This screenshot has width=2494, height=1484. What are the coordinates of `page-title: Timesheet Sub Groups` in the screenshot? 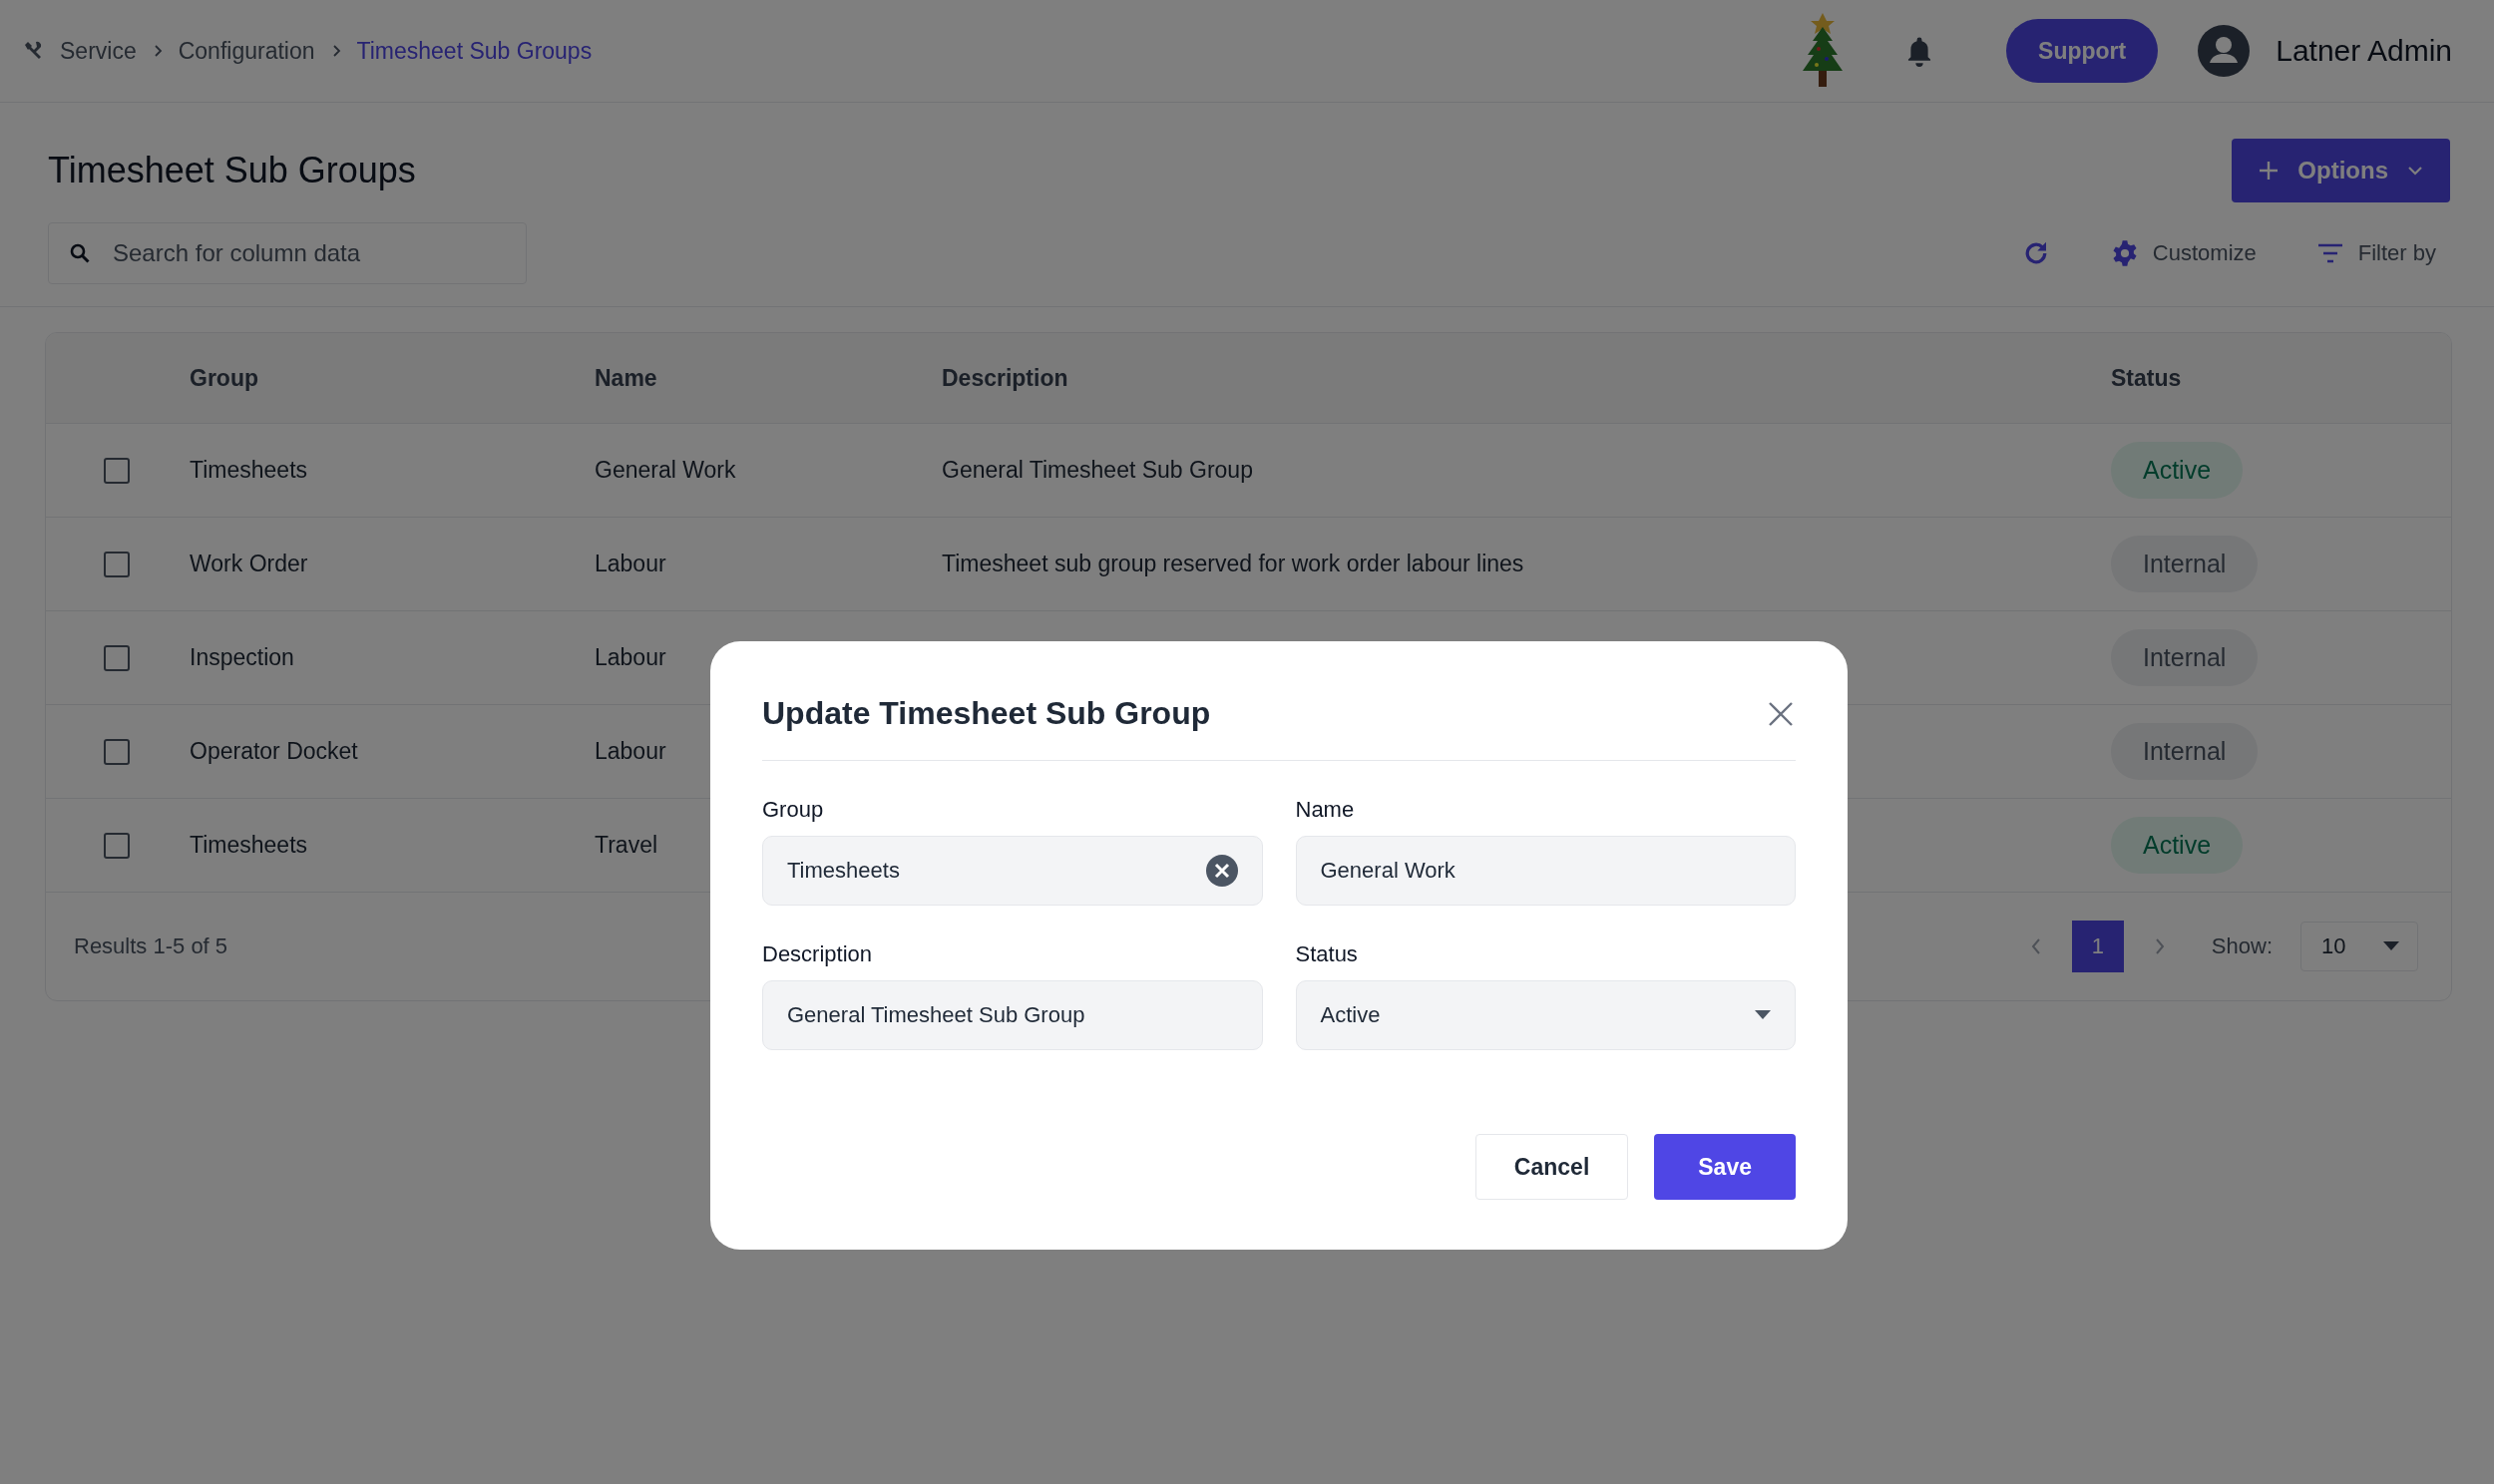 It's located at (232, 170).